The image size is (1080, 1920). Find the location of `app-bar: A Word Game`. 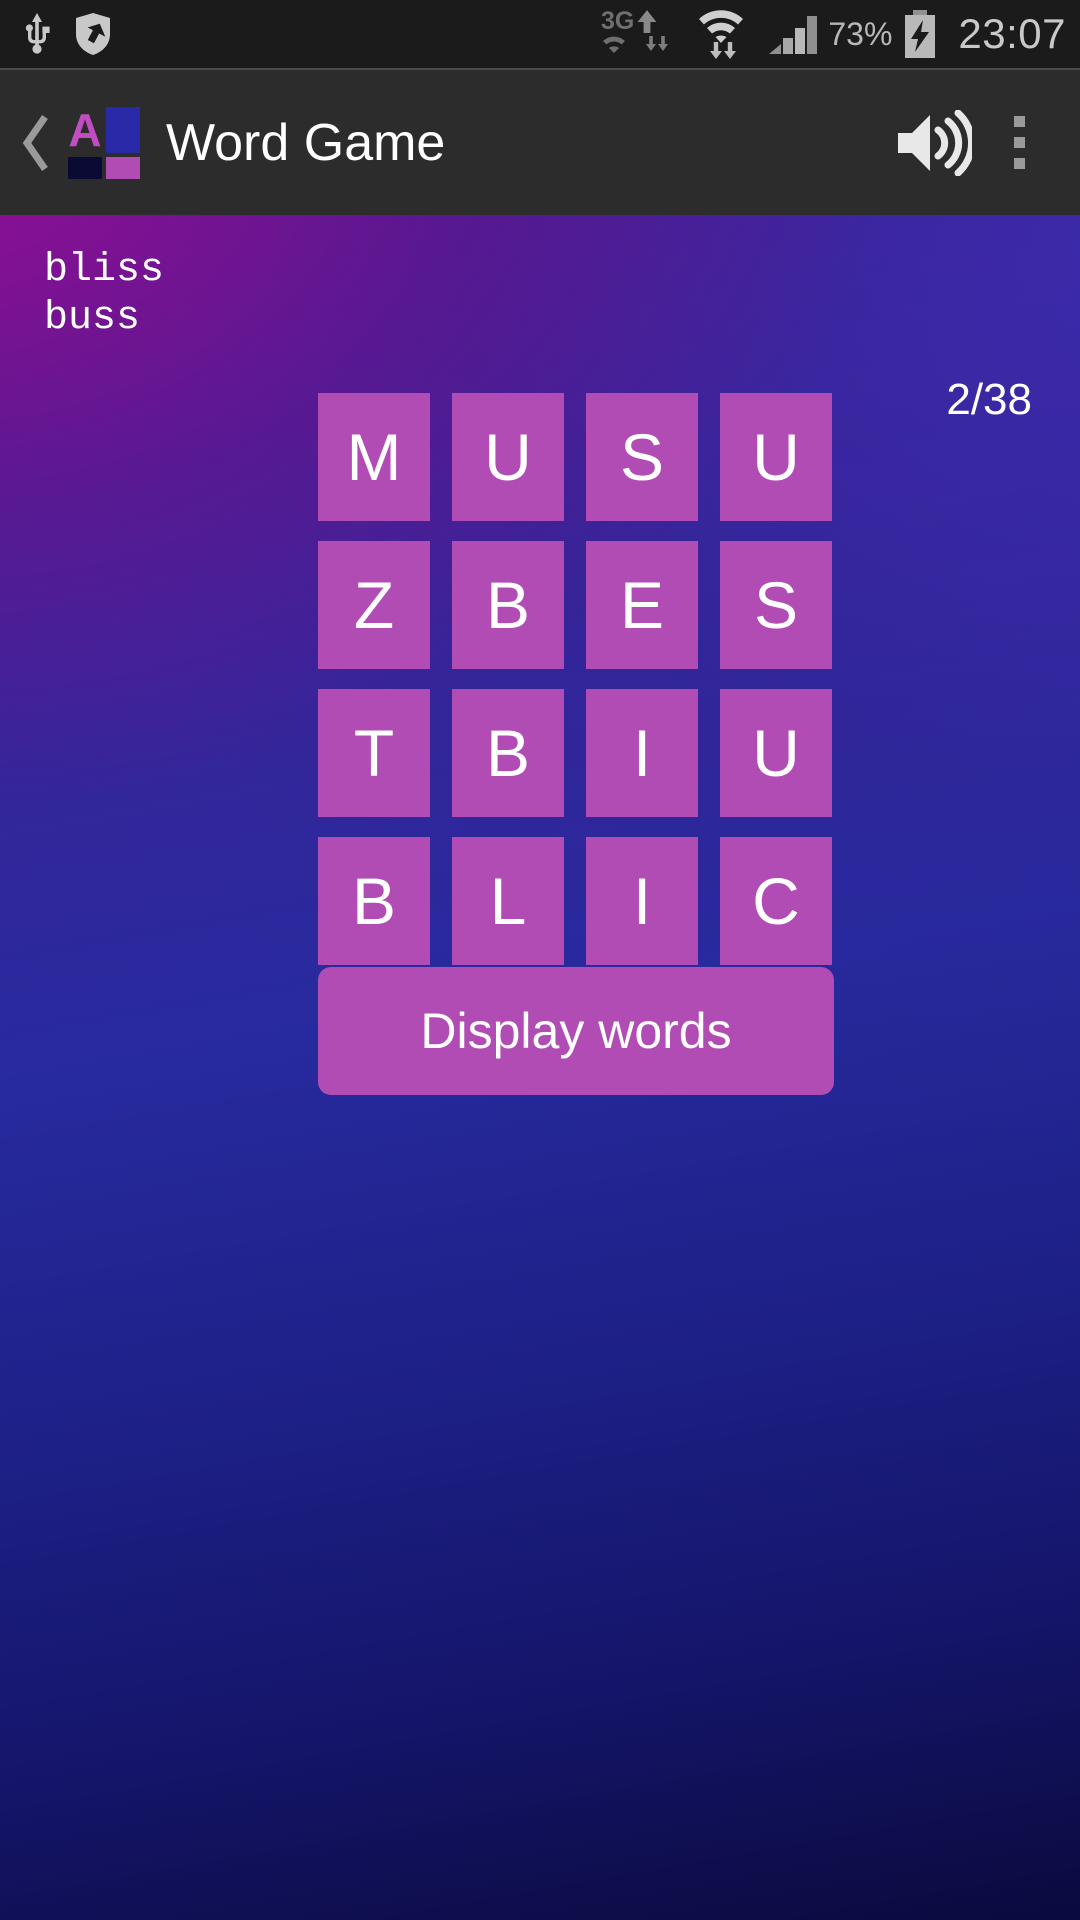

app-bar: A Word Game is located at coordinates (540, 141).